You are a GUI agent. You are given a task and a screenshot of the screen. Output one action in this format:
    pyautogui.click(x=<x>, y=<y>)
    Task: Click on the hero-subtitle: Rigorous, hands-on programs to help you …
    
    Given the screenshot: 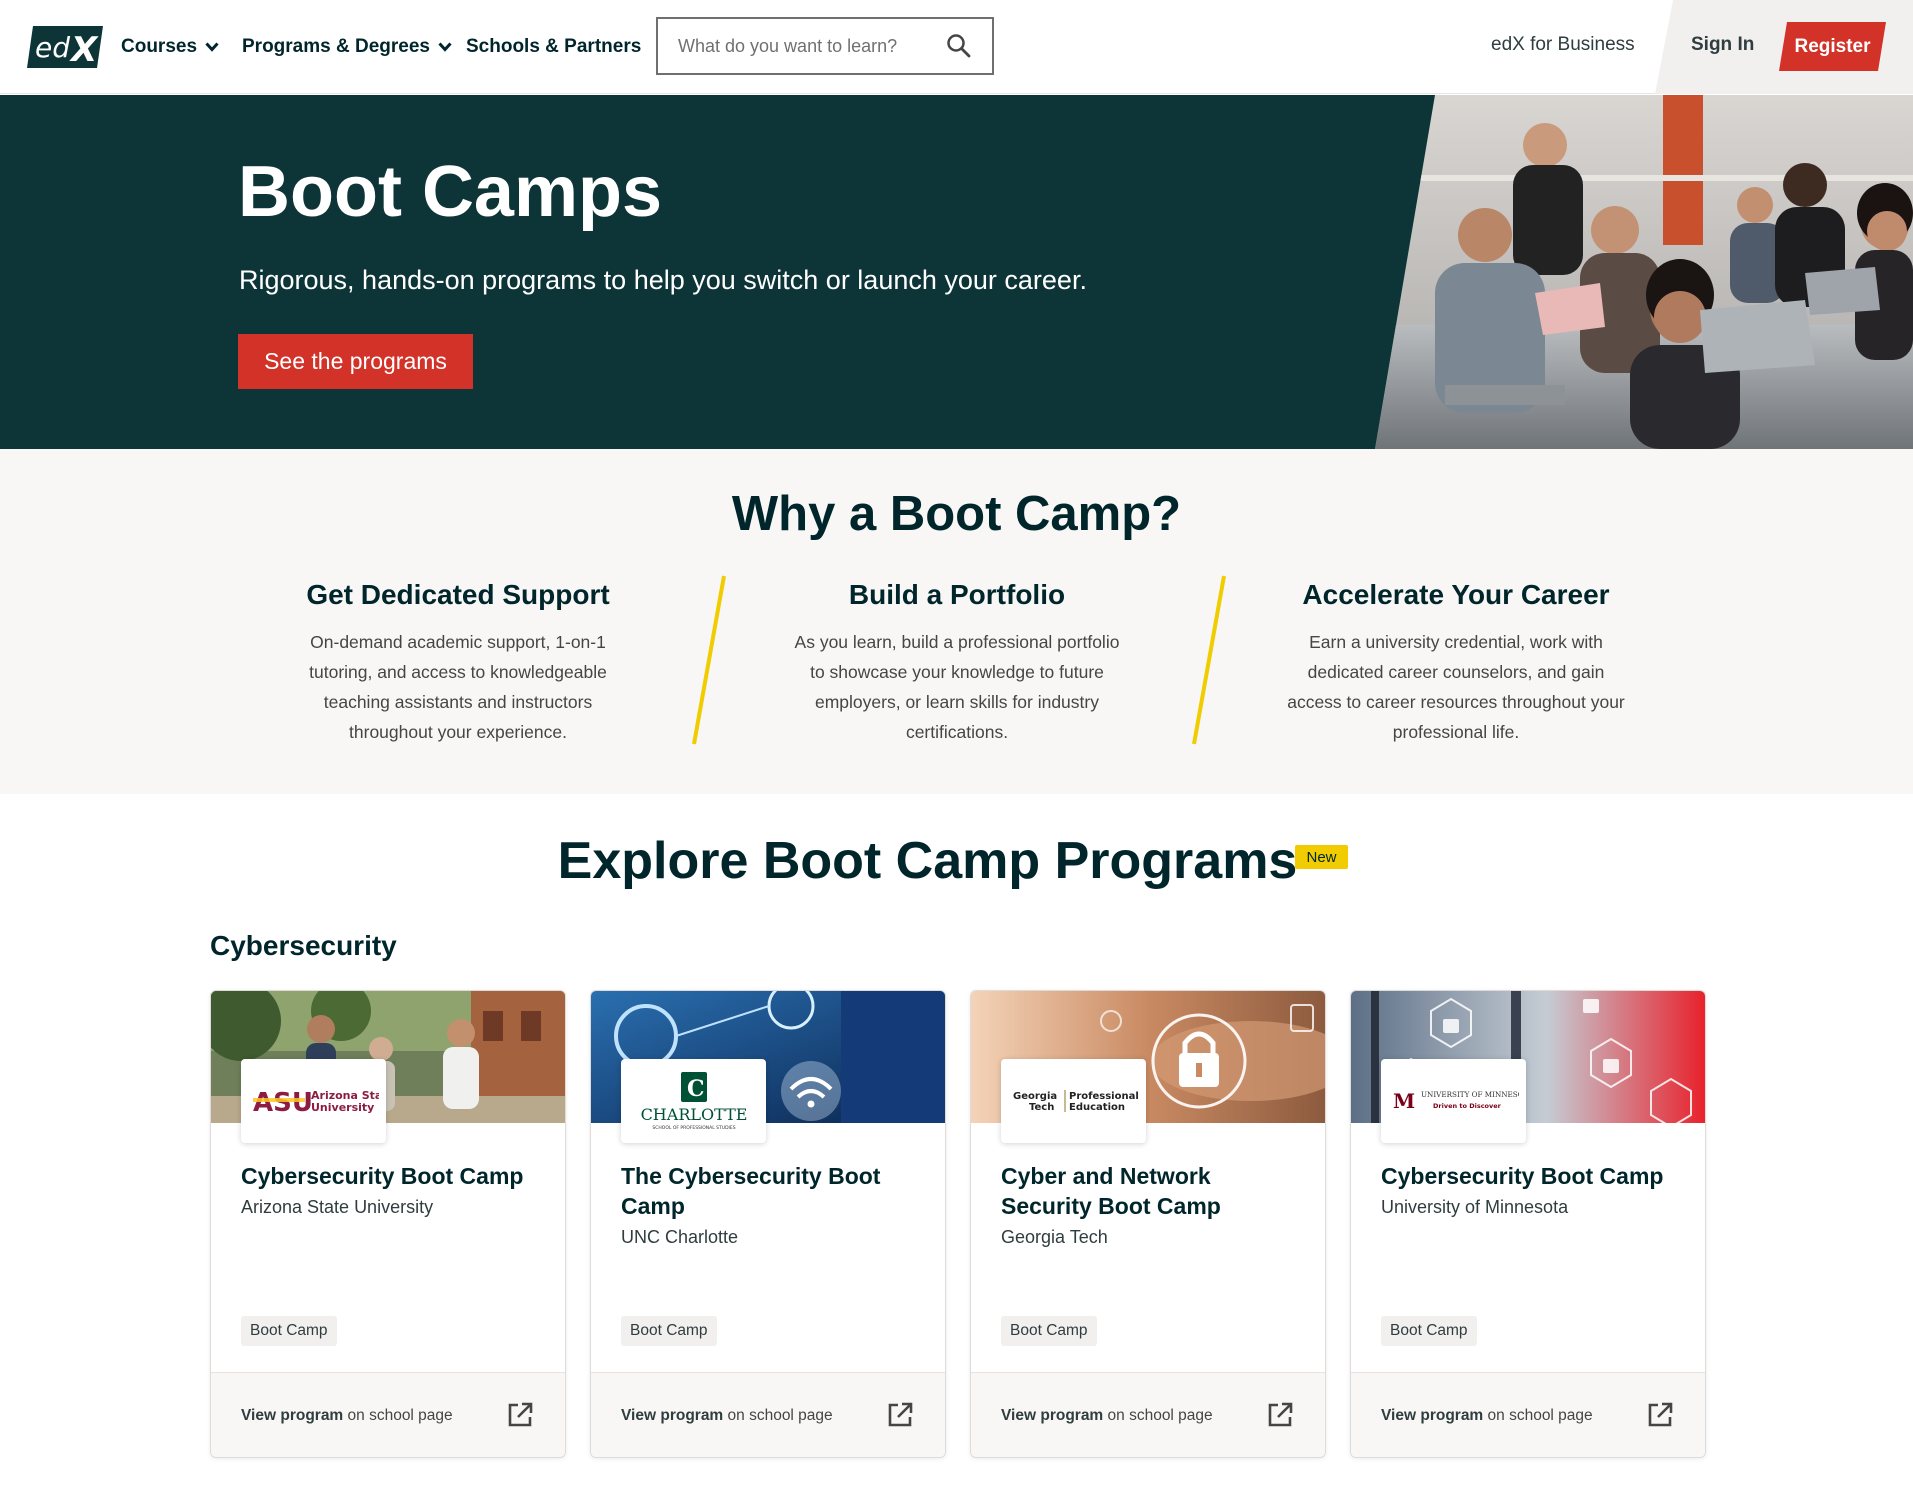 What is the action you would take?
    pyautogui.click(x=663, y=280)
    